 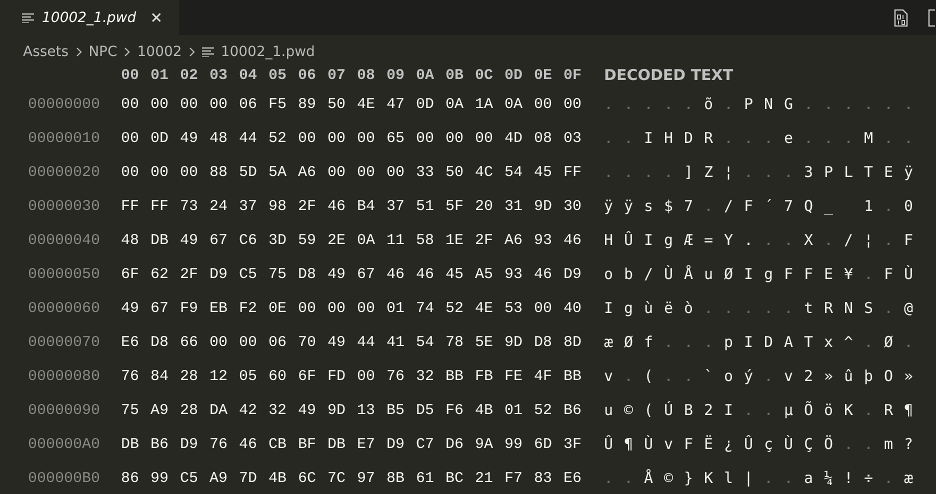 What do you see at coordinates (714, 240) in the screenshot?
I see `decoded-char: =` at bounding box center [714, 240].